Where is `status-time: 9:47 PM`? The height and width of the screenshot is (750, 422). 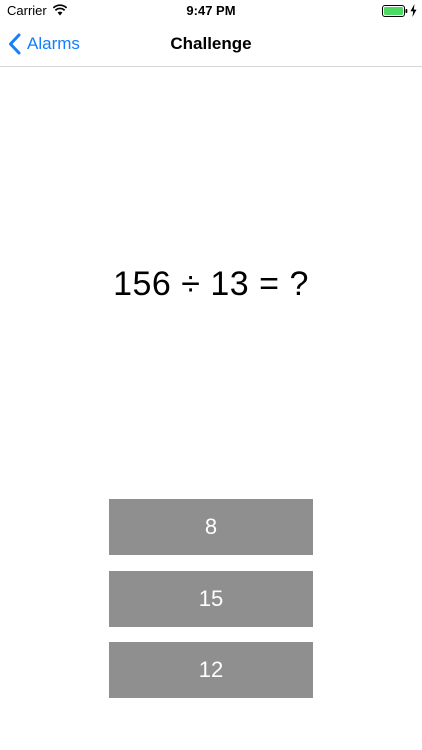 status-time: 9:47 PM is located at coordinates (211, 10).